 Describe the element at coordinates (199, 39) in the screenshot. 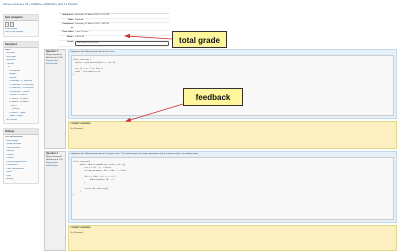

I see `total-grade-callout: total grade` at that location.